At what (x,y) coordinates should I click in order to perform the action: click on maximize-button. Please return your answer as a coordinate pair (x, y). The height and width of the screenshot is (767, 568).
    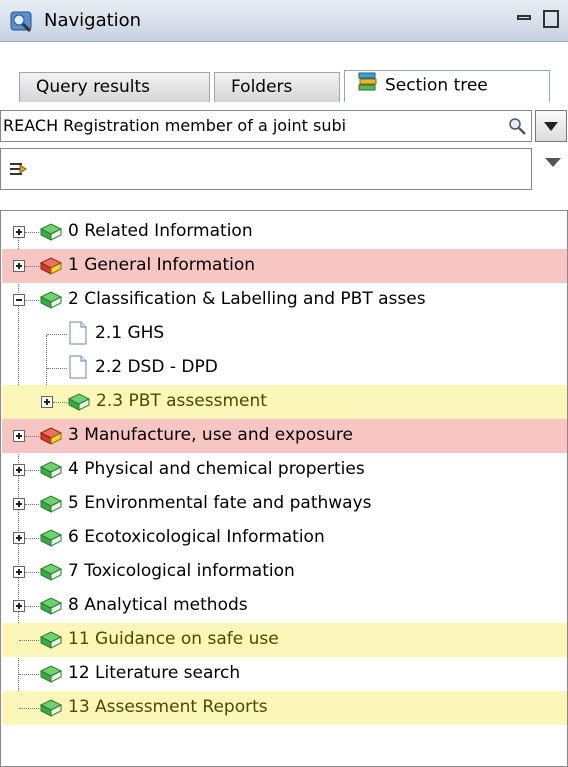
    Looking at the image, I should click on (551, 19).